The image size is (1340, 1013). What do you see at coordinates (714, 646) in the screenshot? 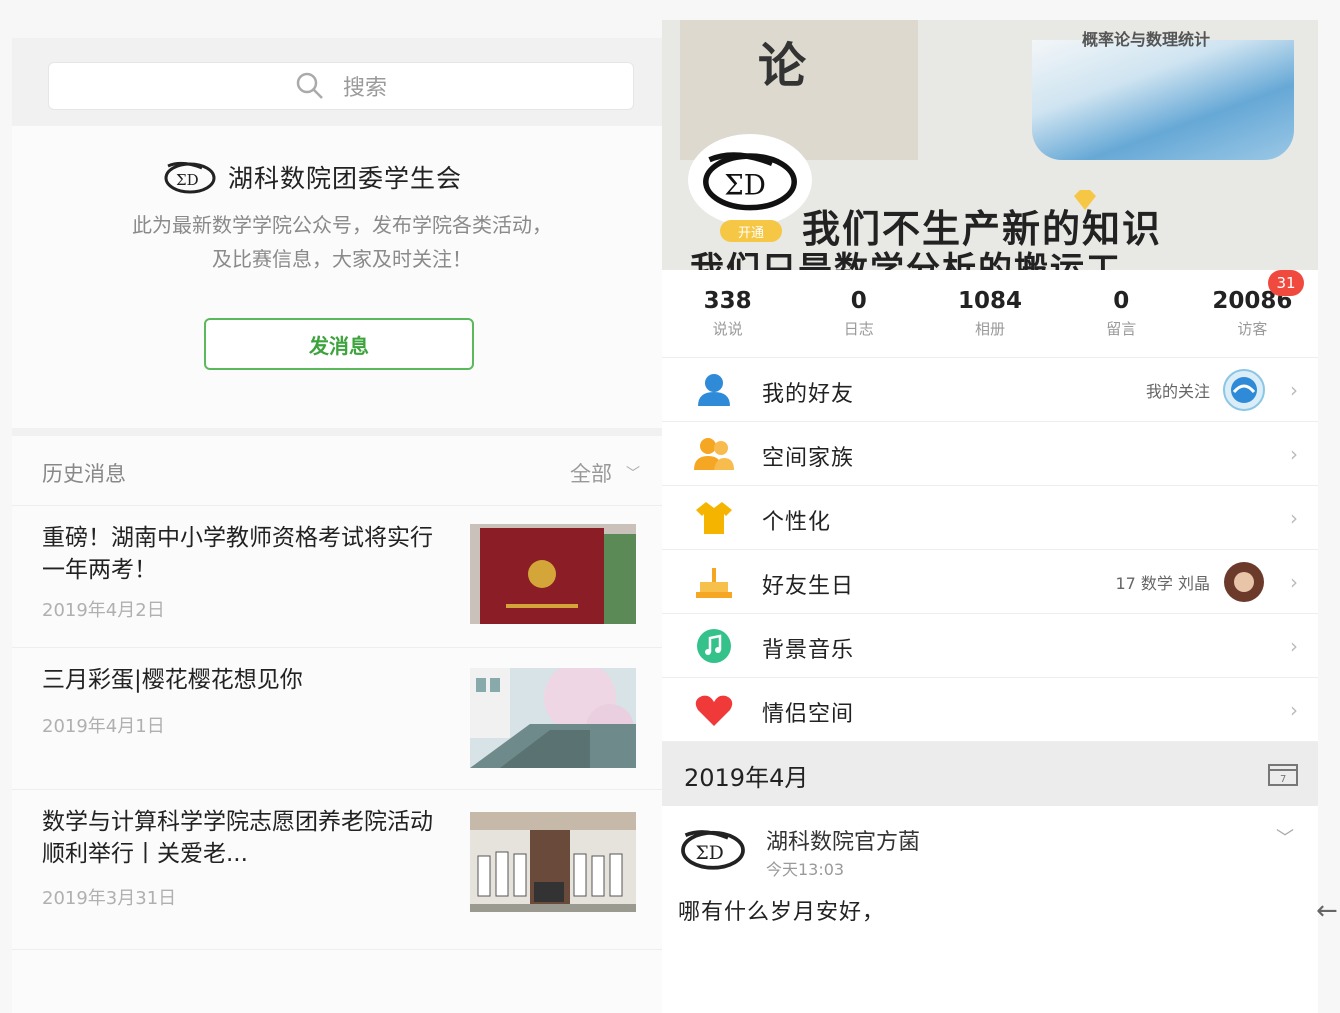
I see `music-icon` at bounding box center [714, 646].